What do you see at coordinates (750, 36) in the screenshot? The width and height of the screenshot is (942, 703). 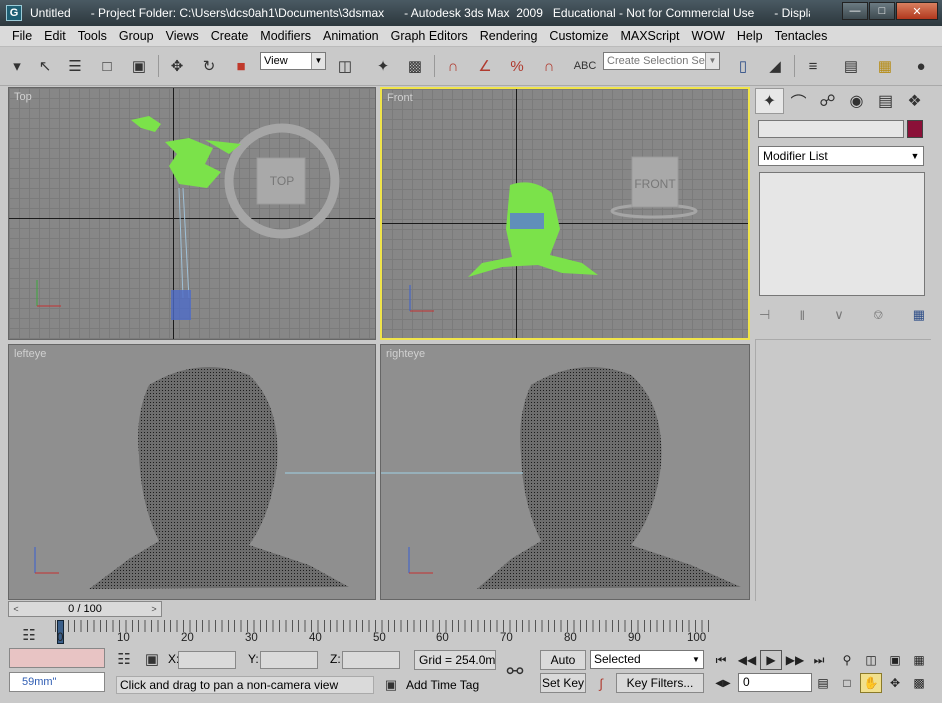 I see `menu-help: Help` at bounding box center [750, 36].